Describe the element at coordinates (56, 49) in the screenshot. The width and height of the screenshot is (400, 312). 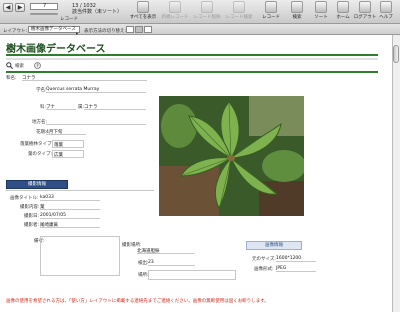
I see `page-title: 樹木画像データベース` at that location.